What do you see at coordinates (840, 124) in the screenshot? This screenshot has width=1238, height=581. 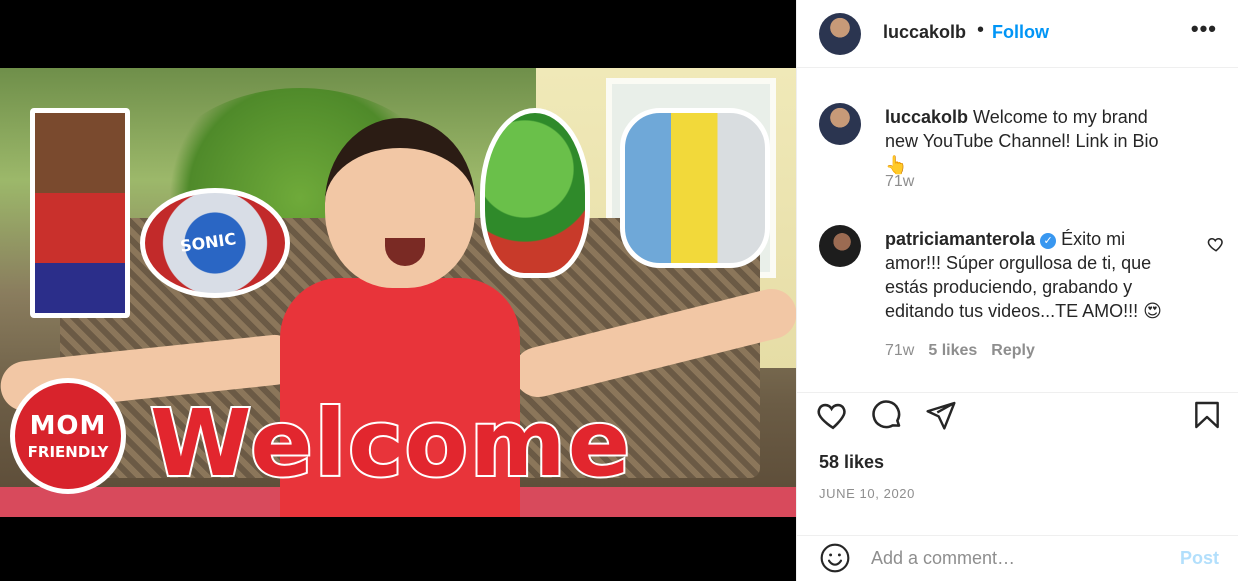 I see `caption-avatar` at bounding box center [840, 124].